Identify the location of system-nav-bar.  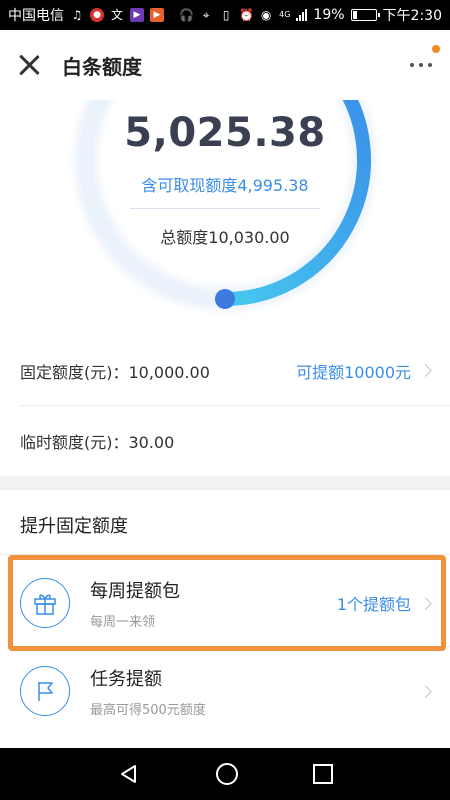
(225, 774).